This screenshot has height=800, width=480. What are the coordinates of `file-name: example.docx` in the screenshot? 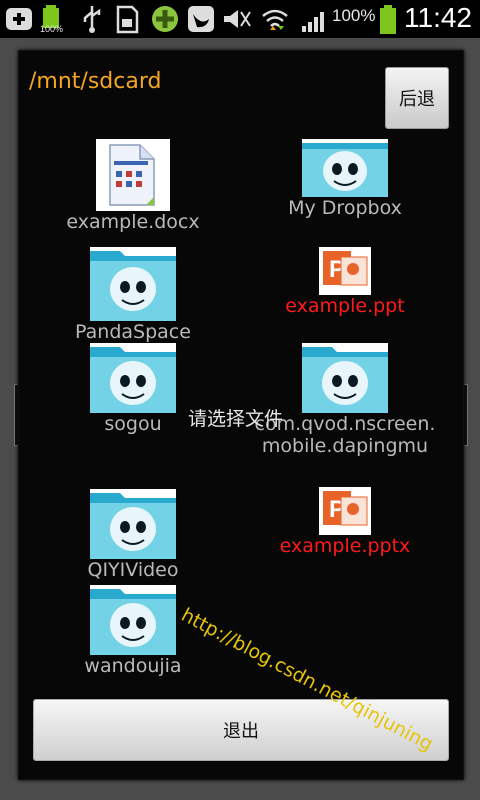 It's located at (133, 222).